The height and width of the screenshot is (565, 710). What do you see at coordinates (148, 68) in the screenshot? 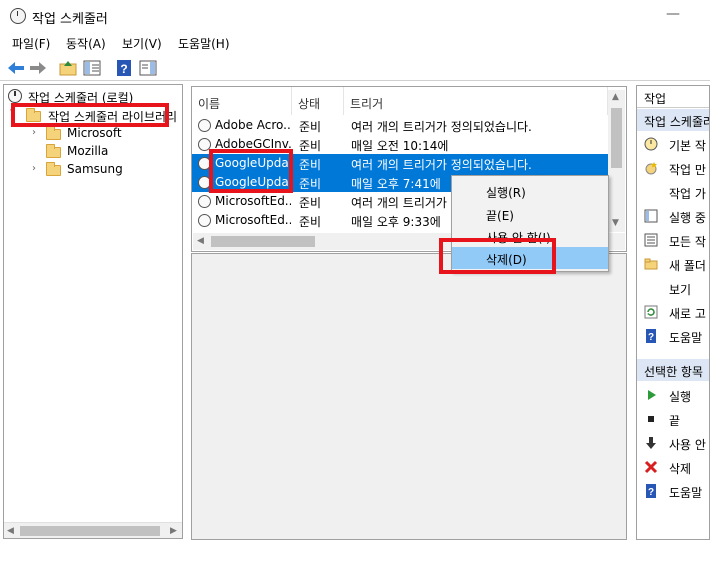
I see `show-hide-action-pane-icon` at bounding box center [148, 68].